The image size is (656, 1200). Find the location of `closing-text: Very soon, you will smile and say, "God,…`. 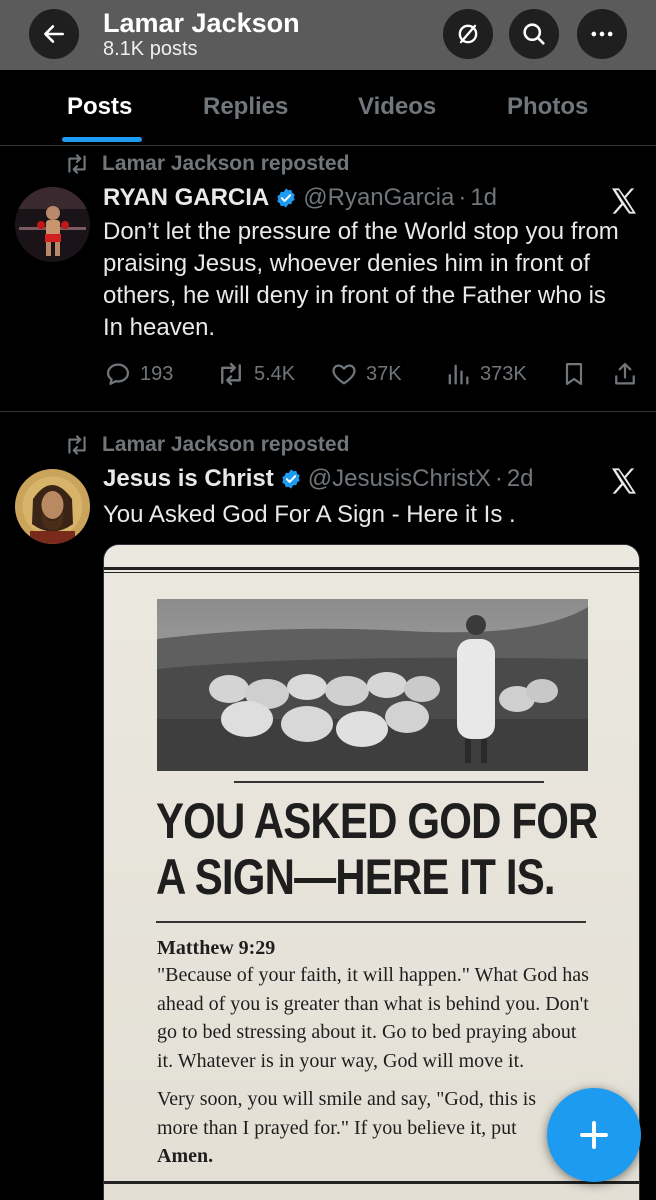

closing-text: Very soon, you will smile and say, "God,… is located at coordinates (367, 1128).